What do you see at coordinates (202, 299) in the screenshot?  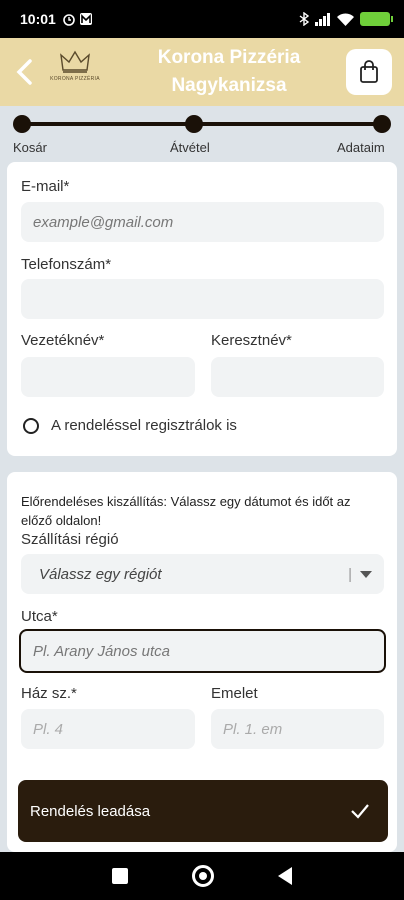 I see `phone-field` at bounding box center [202, 299].